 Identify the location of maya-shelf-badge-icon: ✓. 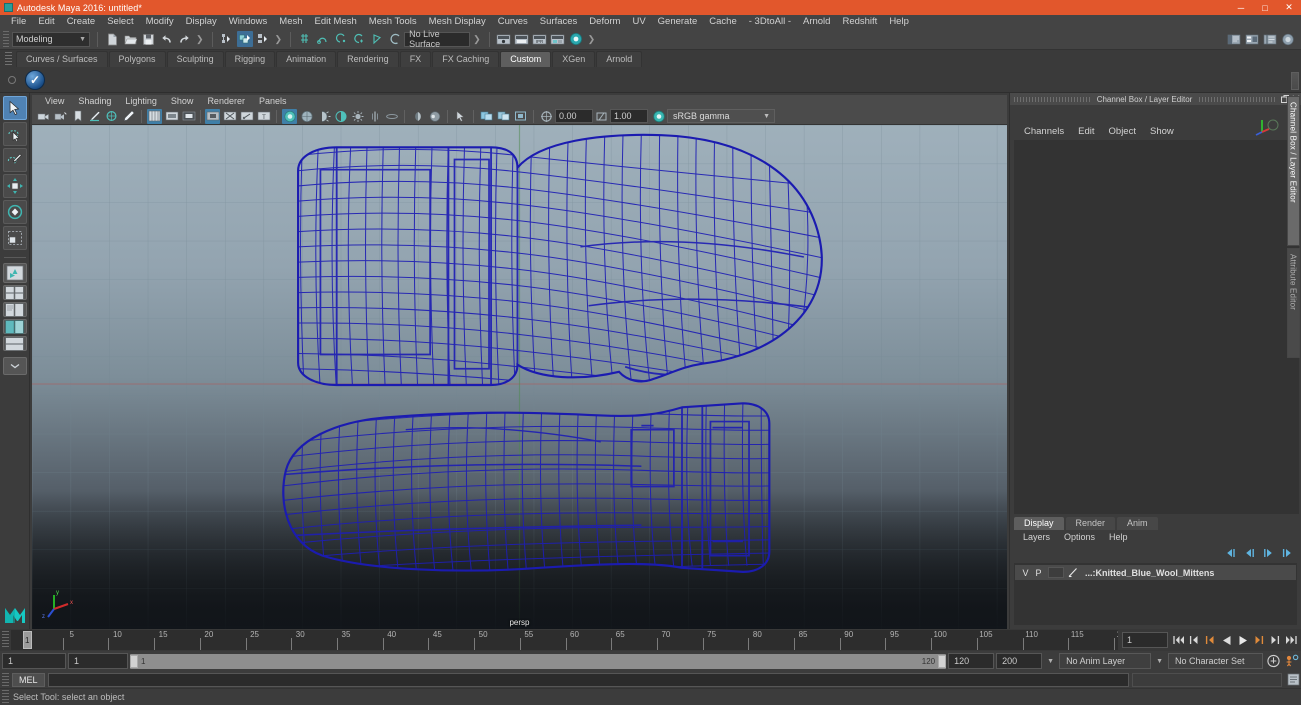
(35, 80).